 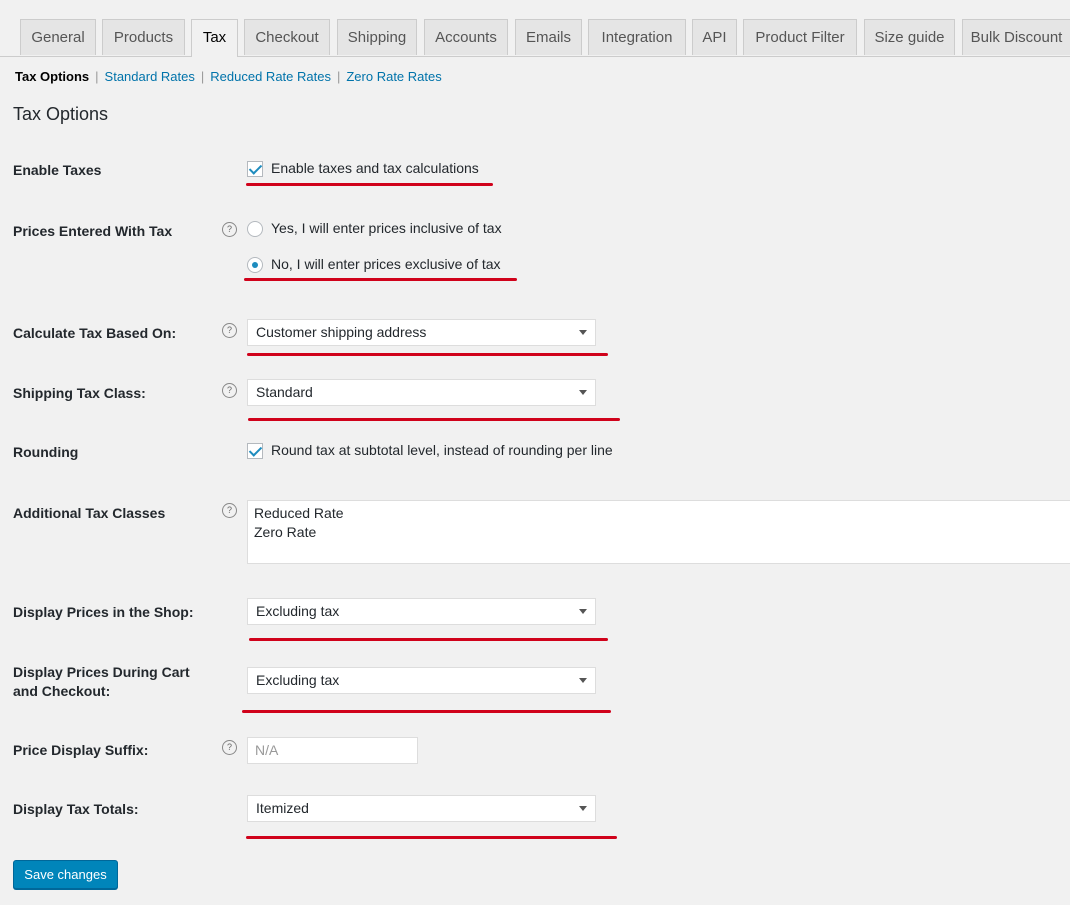 I want to click on subnav-zero-rate-rates: Zero Rate Rates, so click(x=393, y=76).